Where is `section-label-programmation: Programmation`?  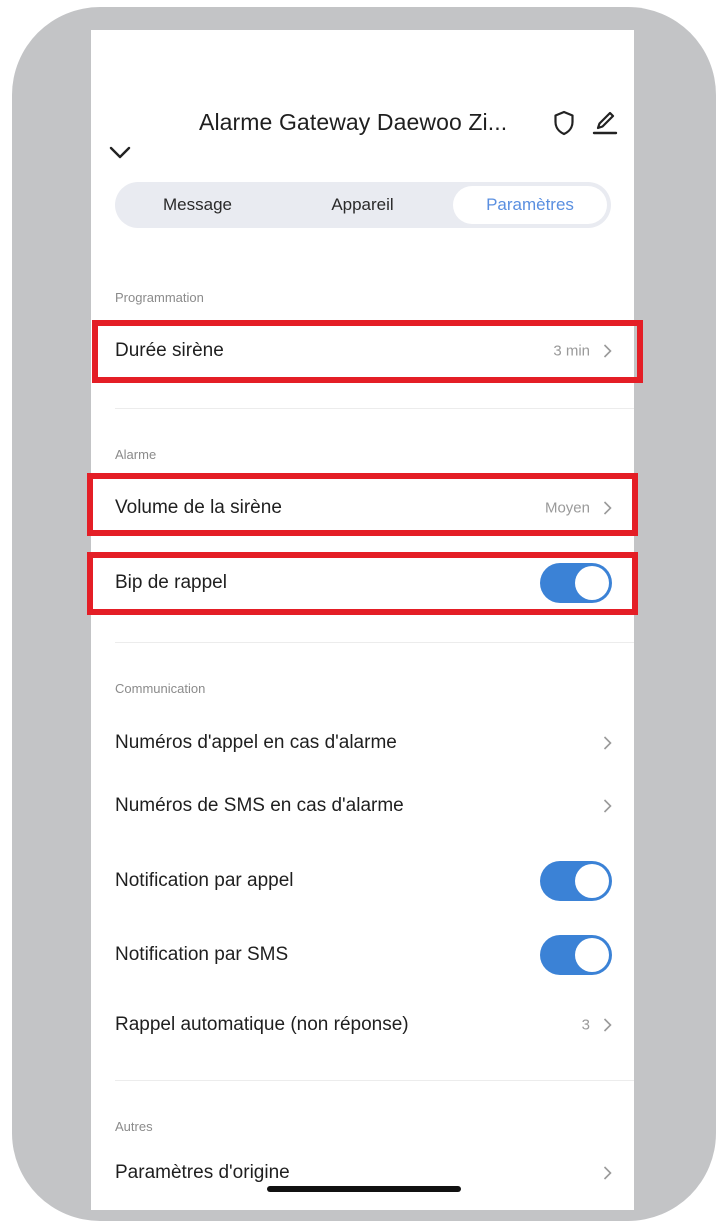 section-label-programmation: Programmation is located at coordinates (159, 297).